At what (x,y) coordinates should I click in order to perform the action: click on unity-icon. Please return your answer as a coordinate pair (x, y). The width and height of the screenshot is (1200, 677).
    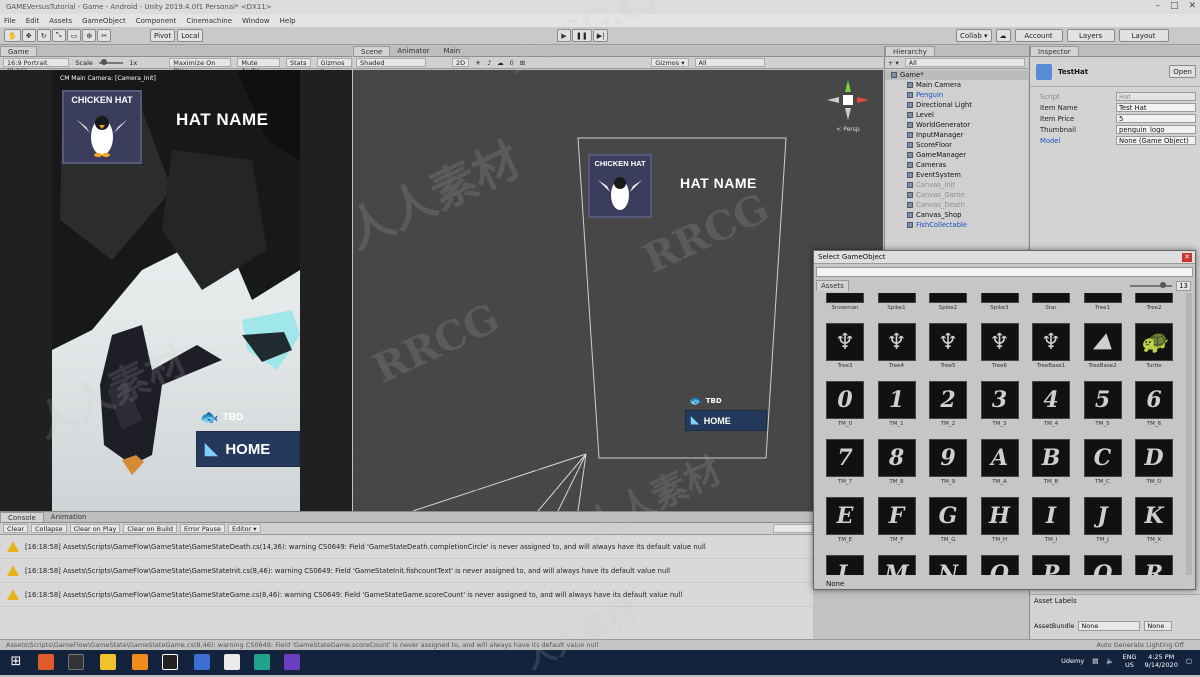
    Looking at the image, I should click on (170, 662).